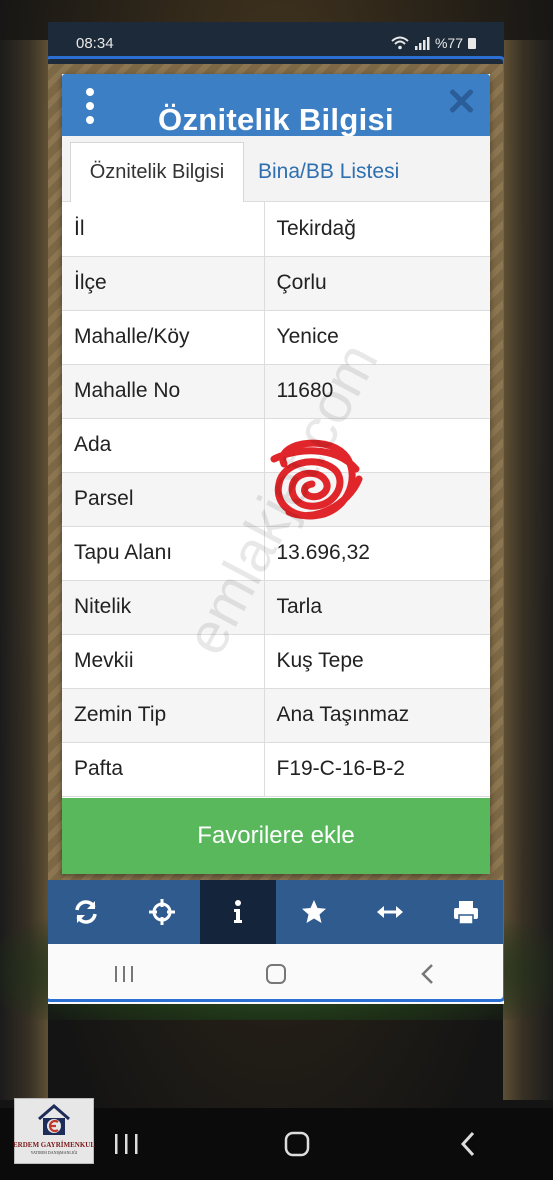 Image resolution: width=553 pixels, height=1180 pixels. I want to click on attr-key: İl, so click(163, 229).